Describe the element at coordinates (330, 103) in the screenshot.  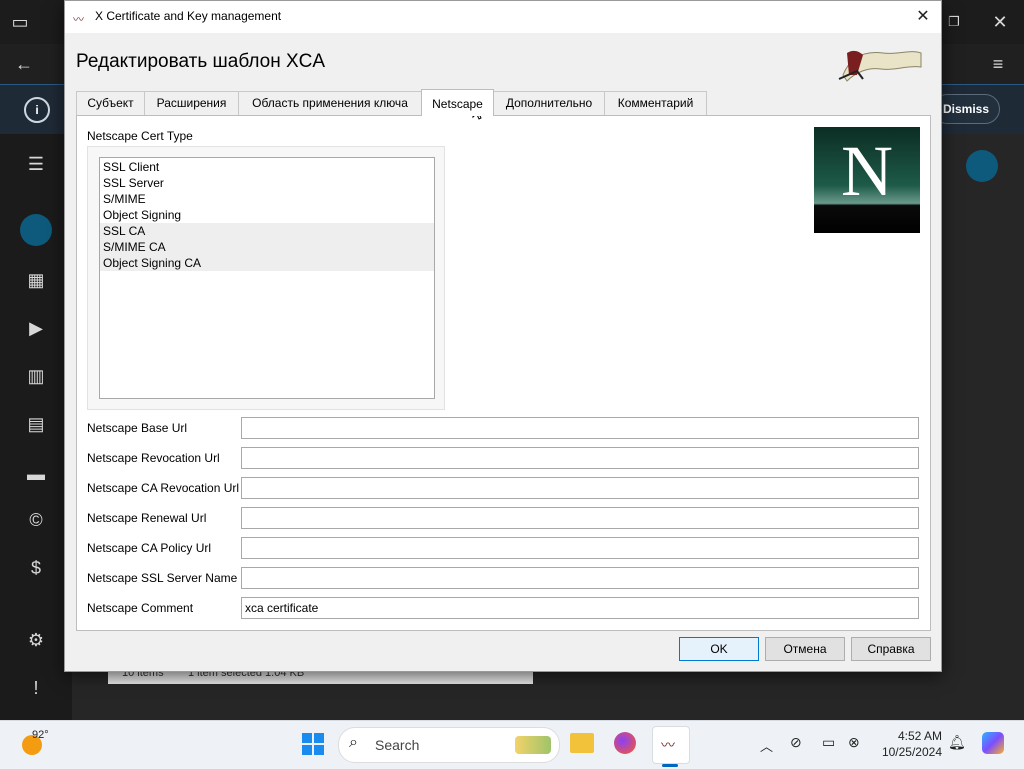
I see `tab-key-usage: Область применения ключа` at that location.